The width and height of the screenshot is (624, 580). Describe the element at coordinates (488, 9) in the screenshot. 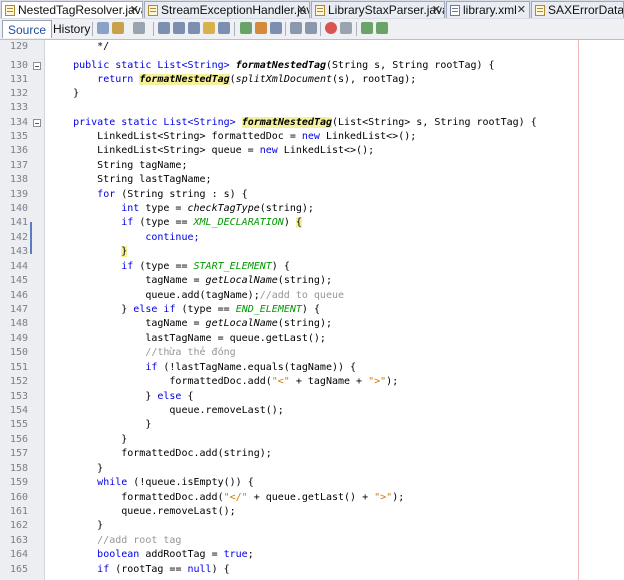

I see `tab-library-xml: library.xml ✕` at that location.